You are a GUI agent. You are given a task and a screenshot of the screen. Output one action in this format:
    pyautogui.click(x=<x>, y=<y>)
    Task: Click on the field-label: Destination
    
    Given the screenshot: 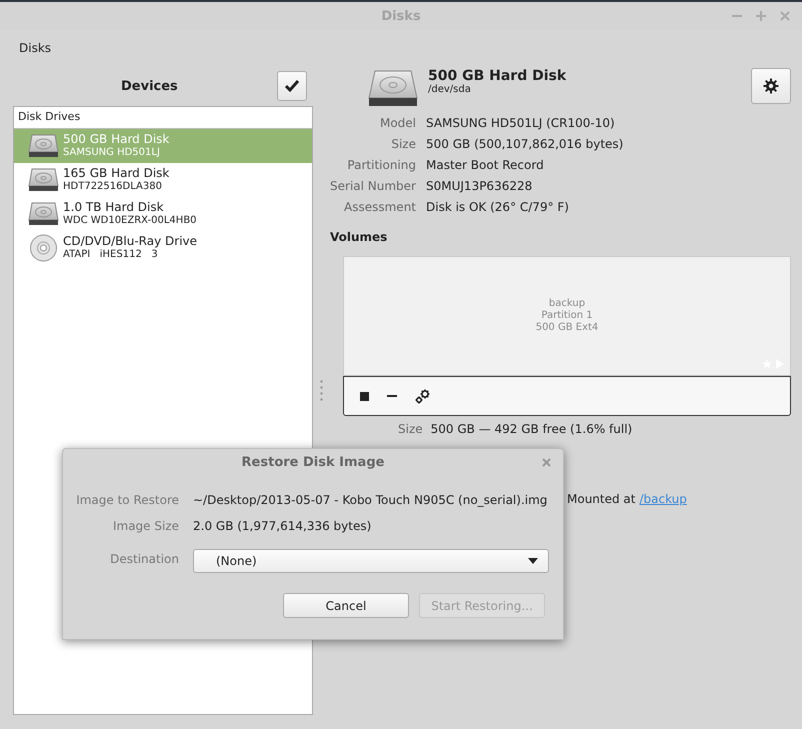 What is the action you would take?
    pyautogui.click(x=144, y=559)
    